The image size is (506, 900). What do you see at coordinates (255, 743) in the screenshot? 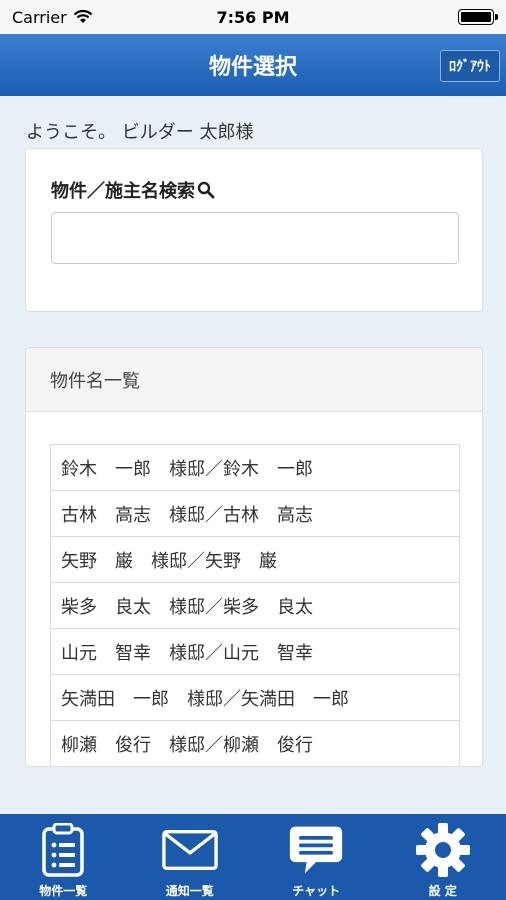
I see `list-item: 柳瀬 俊行 様邸／柳瀬 俊行` at bounding box center [255, 743].